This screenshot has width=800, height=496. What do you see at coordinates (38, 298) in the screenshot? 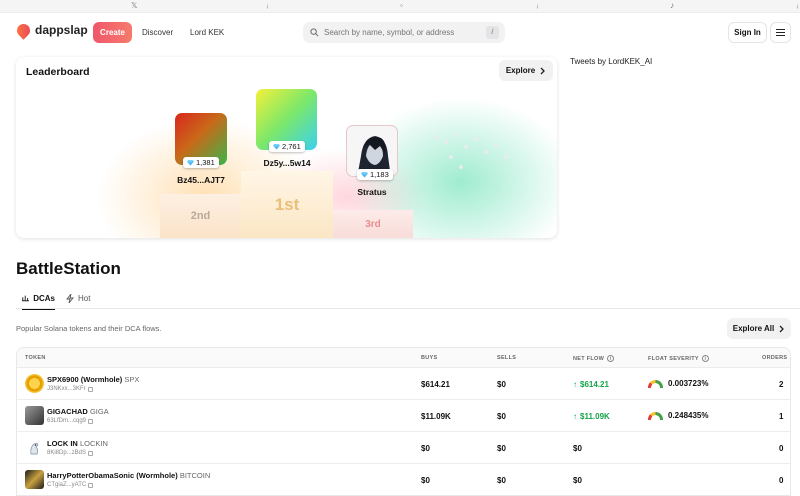
I see `tab-dcas: DCAs` at bounding box center [38, 298].